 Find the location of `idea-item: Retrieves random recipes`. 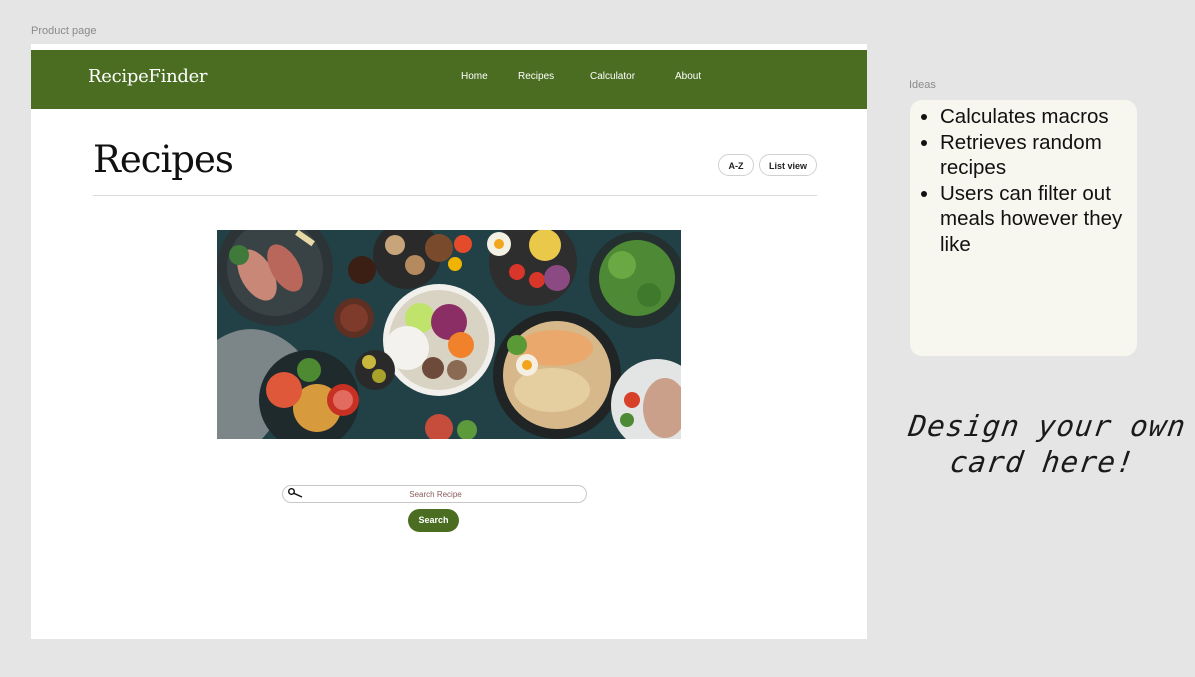

idea-item: Retrieves random recipes is located at coordinates (1038, 155).